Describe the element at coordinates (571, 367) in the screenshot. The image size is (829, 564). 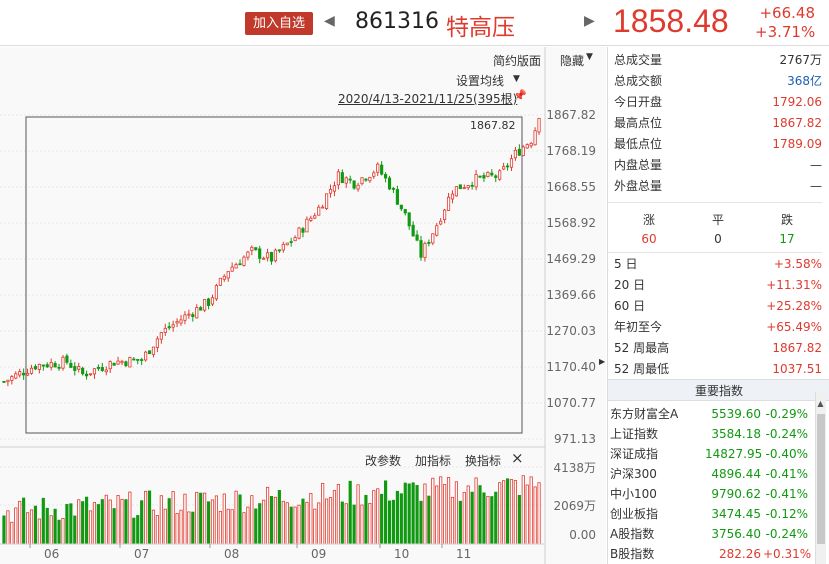
I see `price-tick-label: 1170.40` at that location.